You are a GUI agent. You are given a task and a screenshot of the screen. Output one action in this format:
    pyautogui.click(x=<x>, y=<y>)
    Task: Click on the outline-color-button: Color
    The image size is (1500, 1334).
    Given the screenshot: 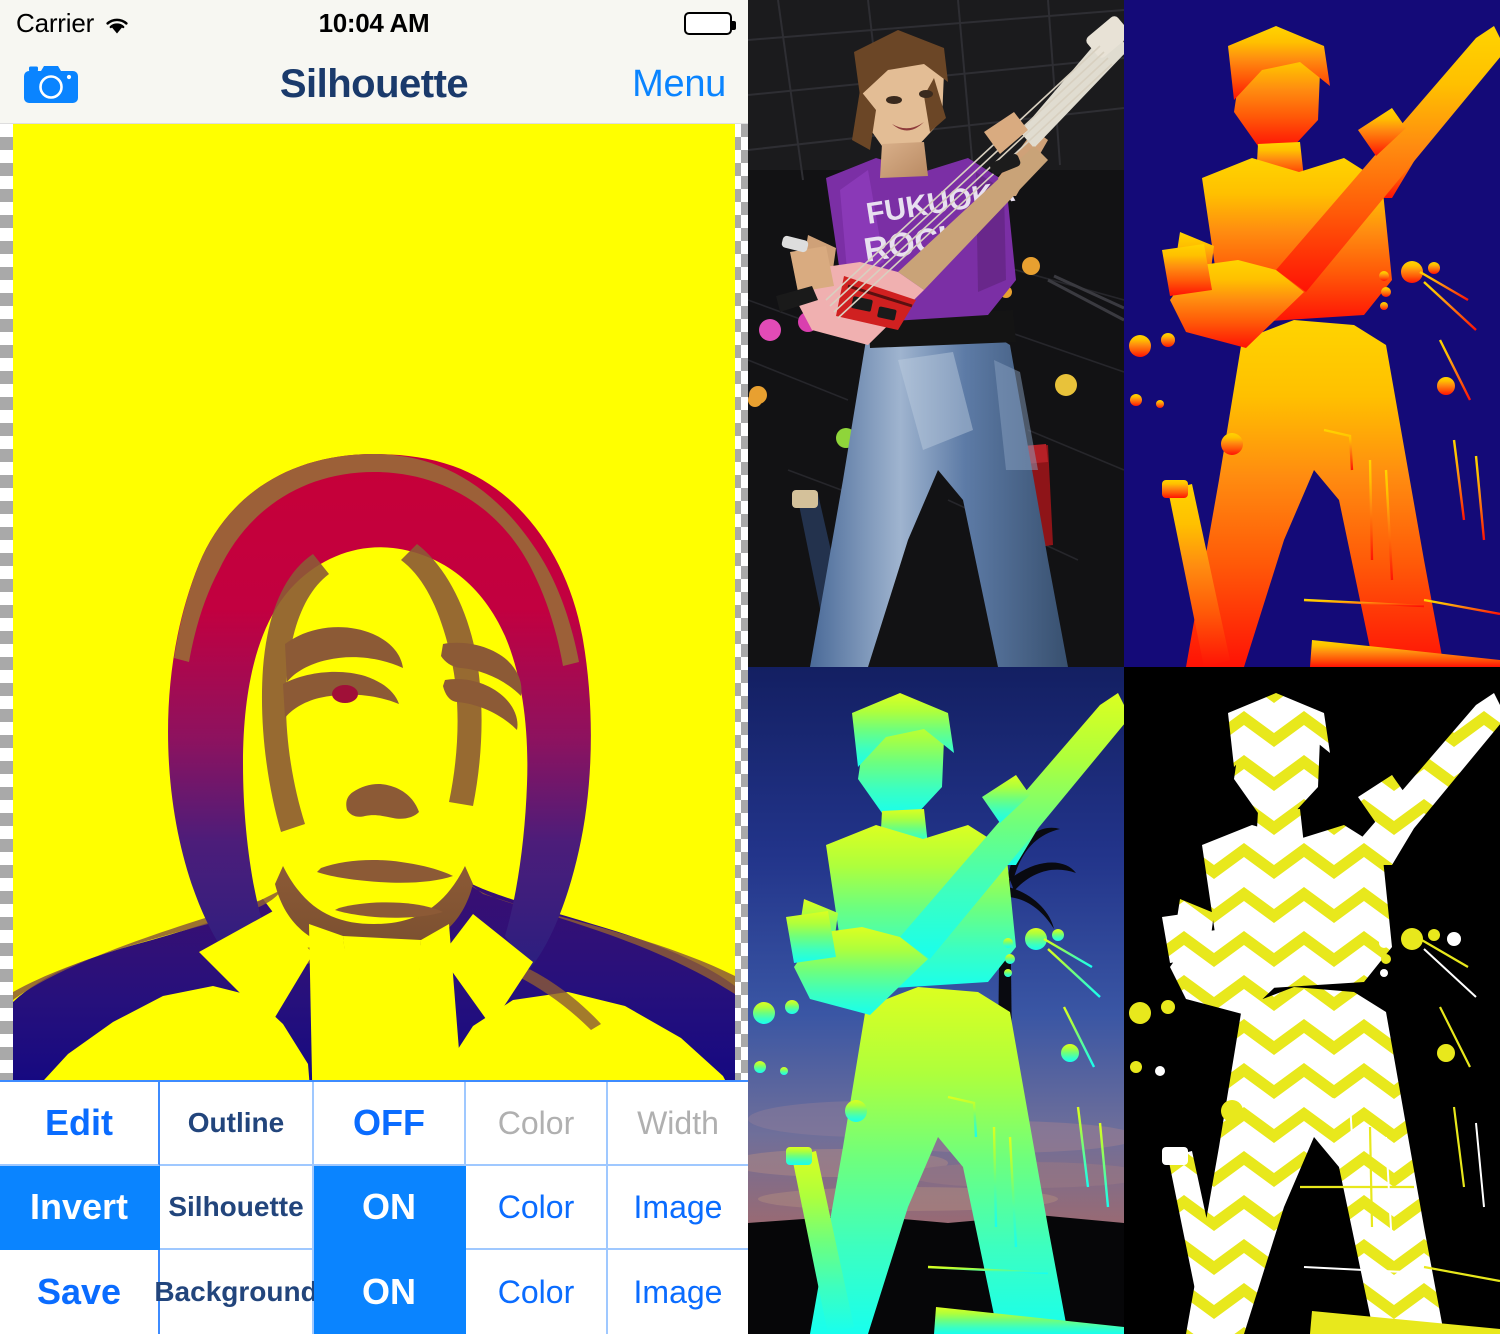 What is the action you would take?
    pyautogui.click(x=537, y=1124)
    